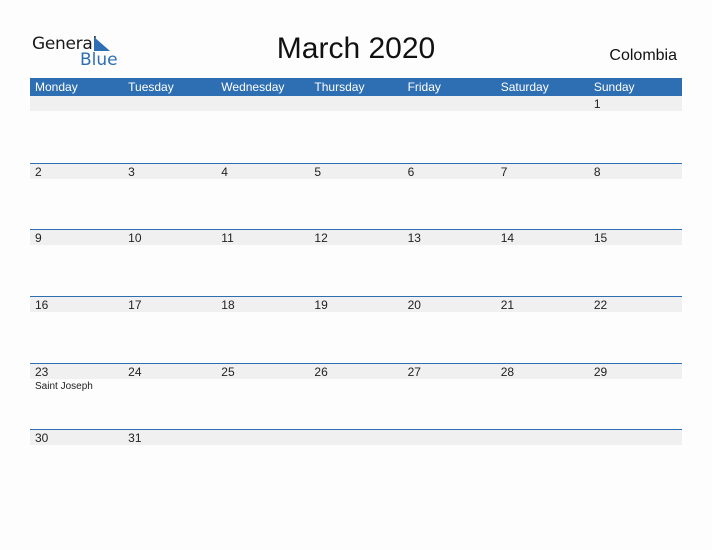 The image size is (712, 550). Describe the element at coordinates (321, 238) in the screenshot. I see `day-number: 12` at that location.